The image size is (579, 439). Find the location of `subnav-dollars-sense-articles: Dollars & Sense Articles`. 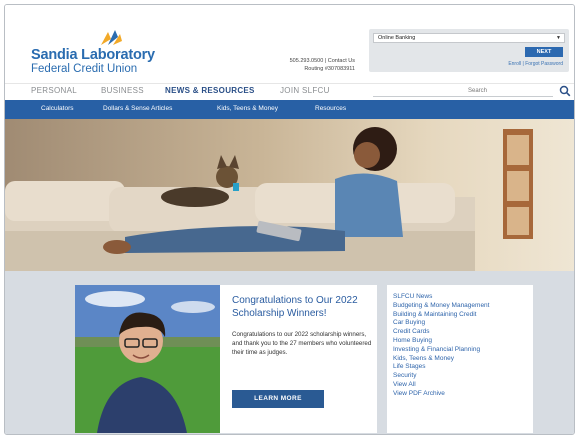

subnav-dollars-sense-articles: Dollars & Sense Articles is located at coordinates (137, 108).